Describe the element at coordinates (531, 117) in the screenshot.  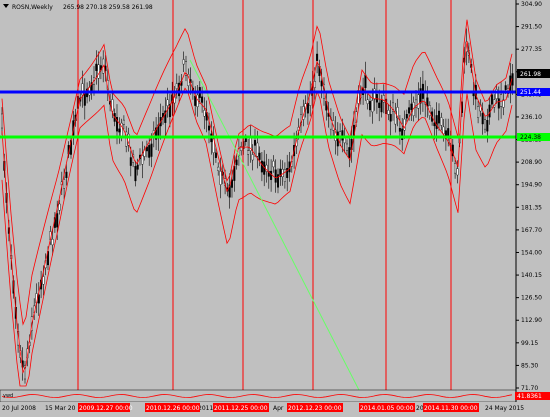
I see `price-tick-label: 236.10` at that location.